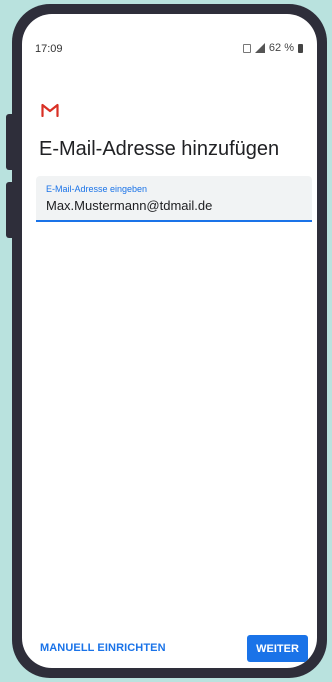 This screenshot has width=332, height=682. Describe the element at coordinates (259, 48) in the screenshot. I see `signal-icon` at that location.